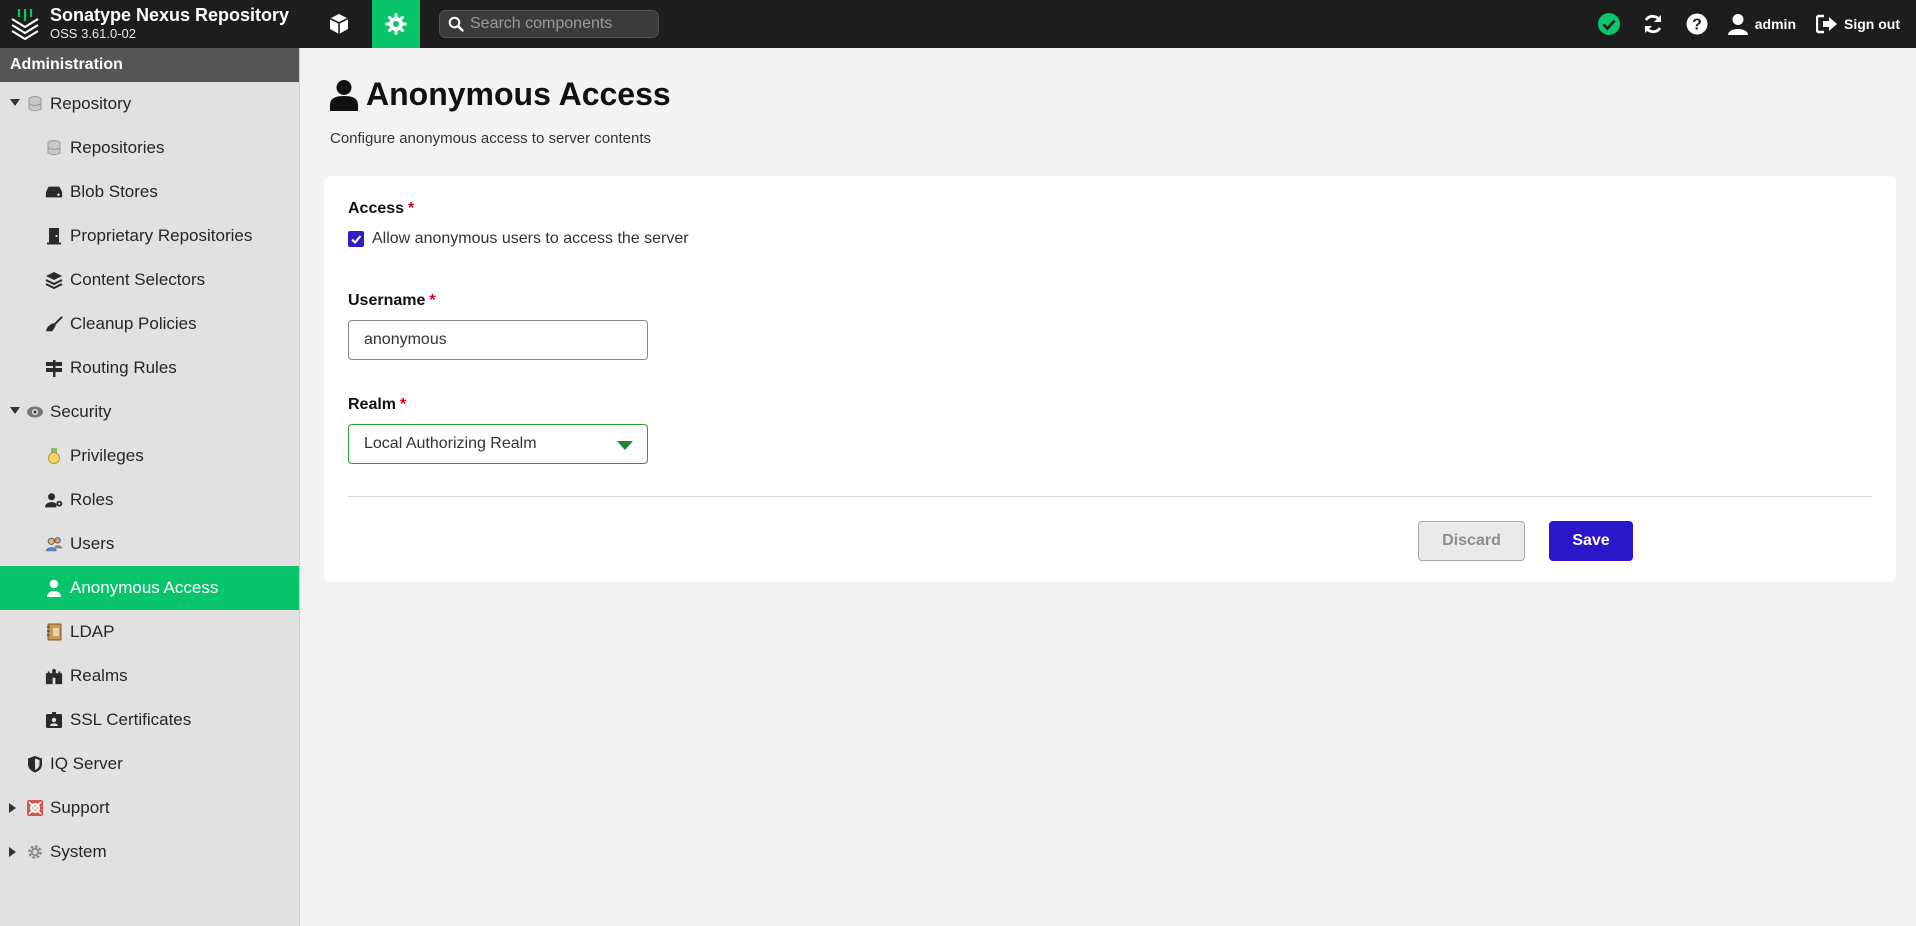 The height and width of the screenshot is (926, 1916). What do you see at coordinates (149, 676) in the screenshot?
I see `sidebar-item-realms: Realms` at bounding box center [149, 676].